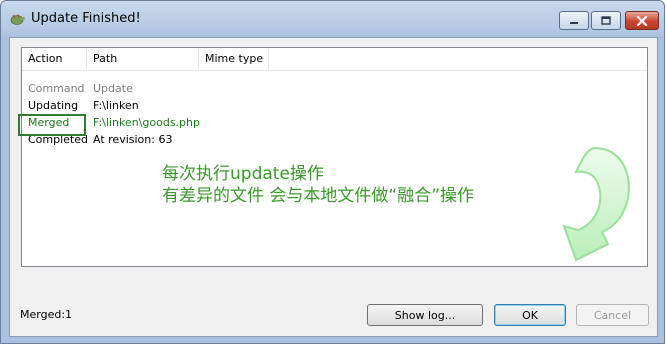 This screenshot has height=346, width=667. I want to click on merged-highlight-box, so click(52, 125).